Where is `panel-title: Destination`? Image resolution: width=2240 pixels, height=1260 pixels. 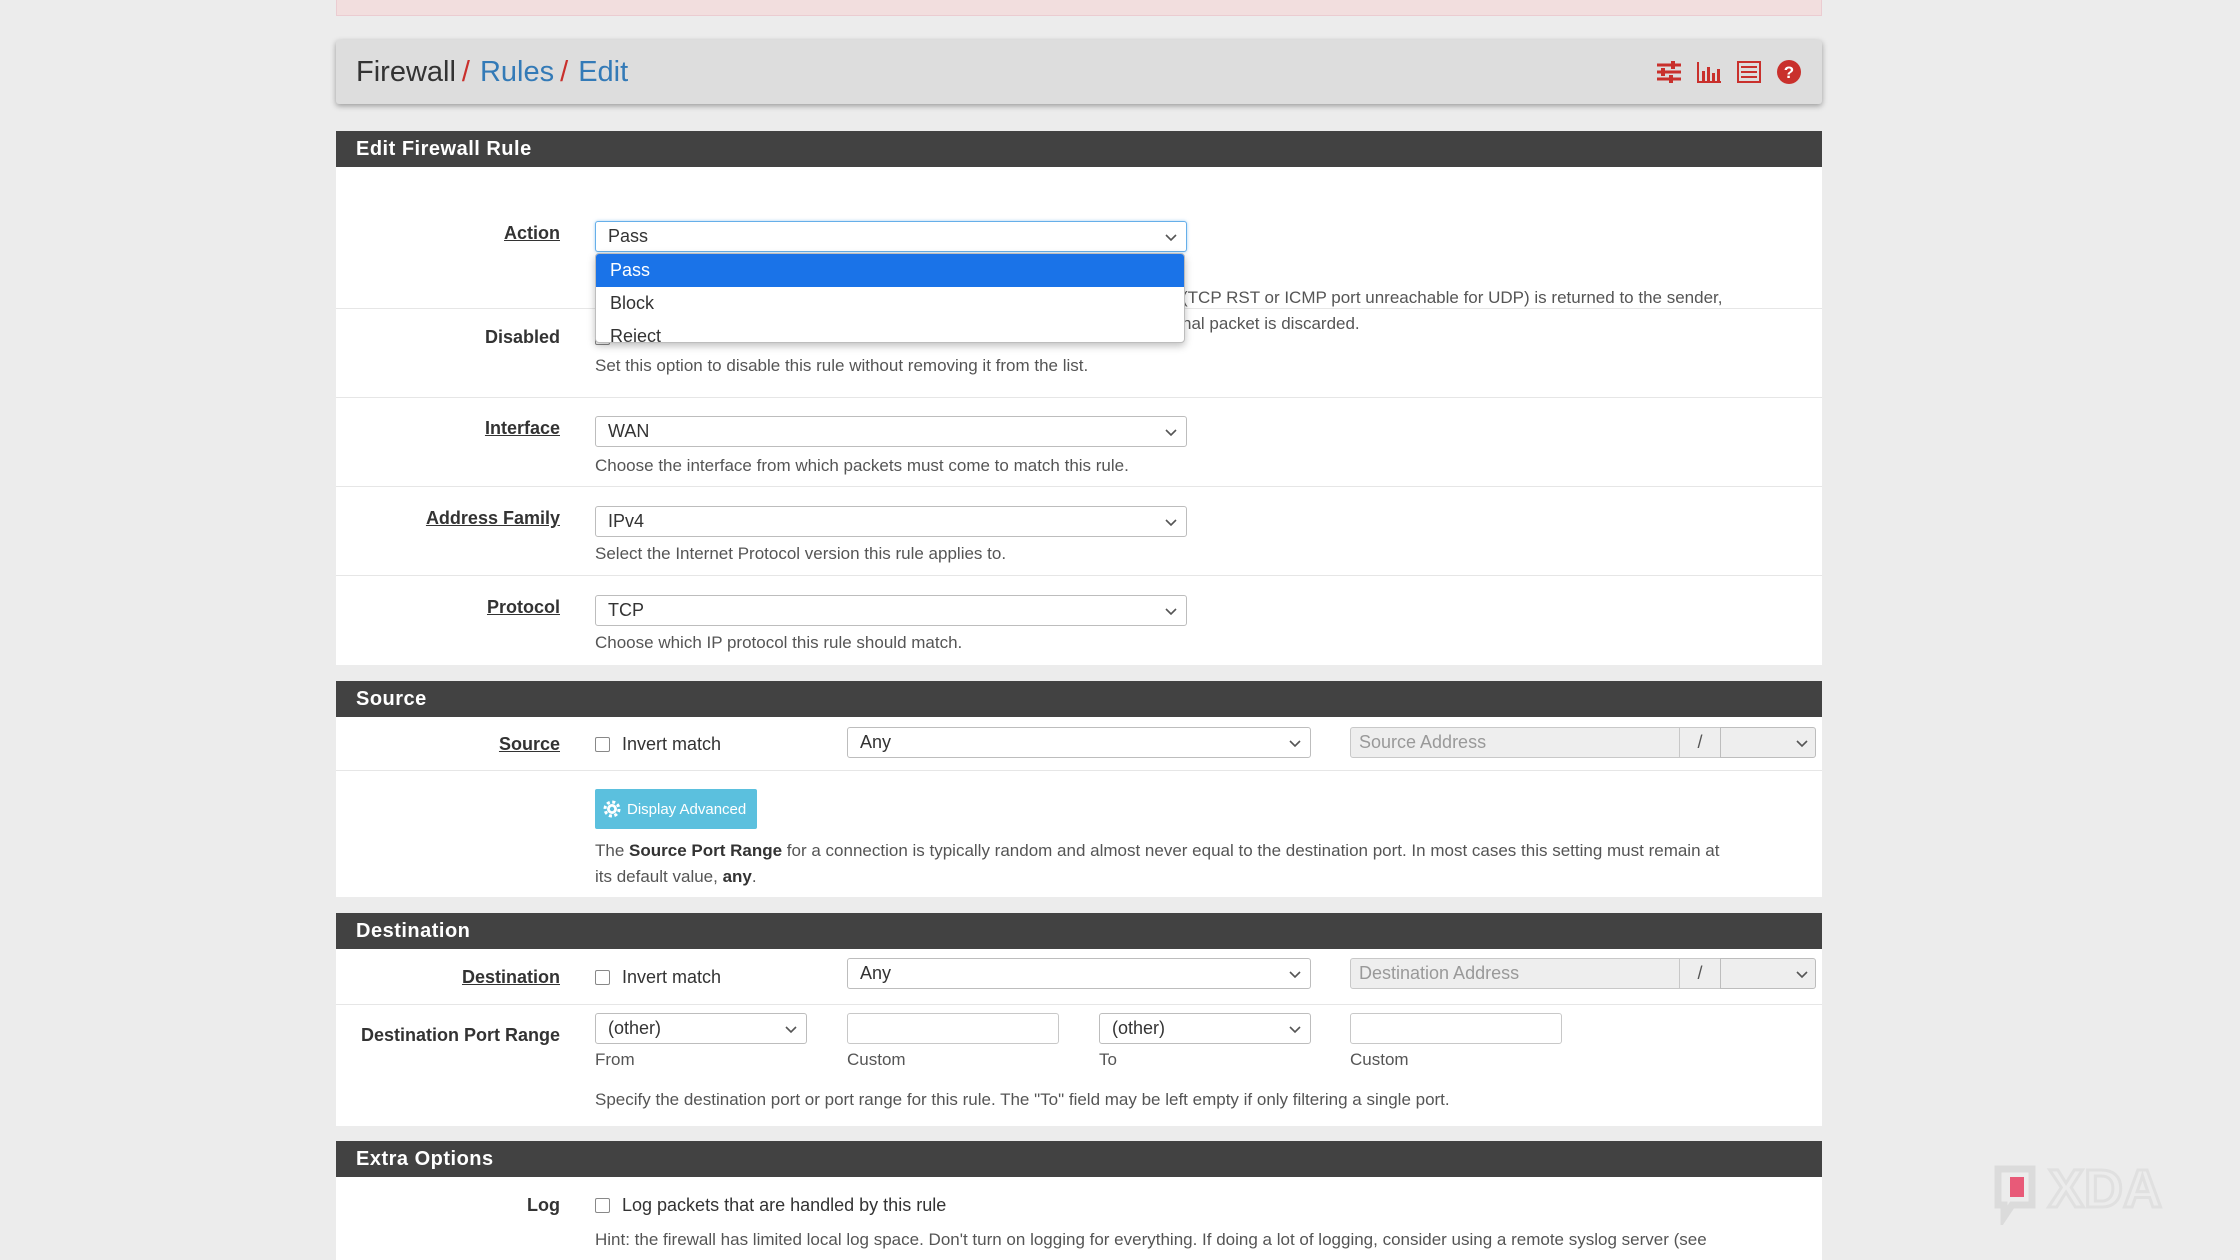
panel-title: Destination is located at coordinates (1079, 931).